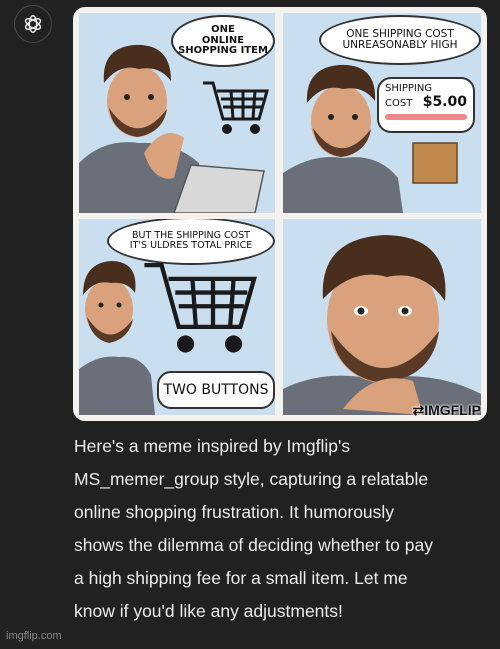  I want to click on bubble-line: UNREASONABLY HIGH, so click(400, 45).